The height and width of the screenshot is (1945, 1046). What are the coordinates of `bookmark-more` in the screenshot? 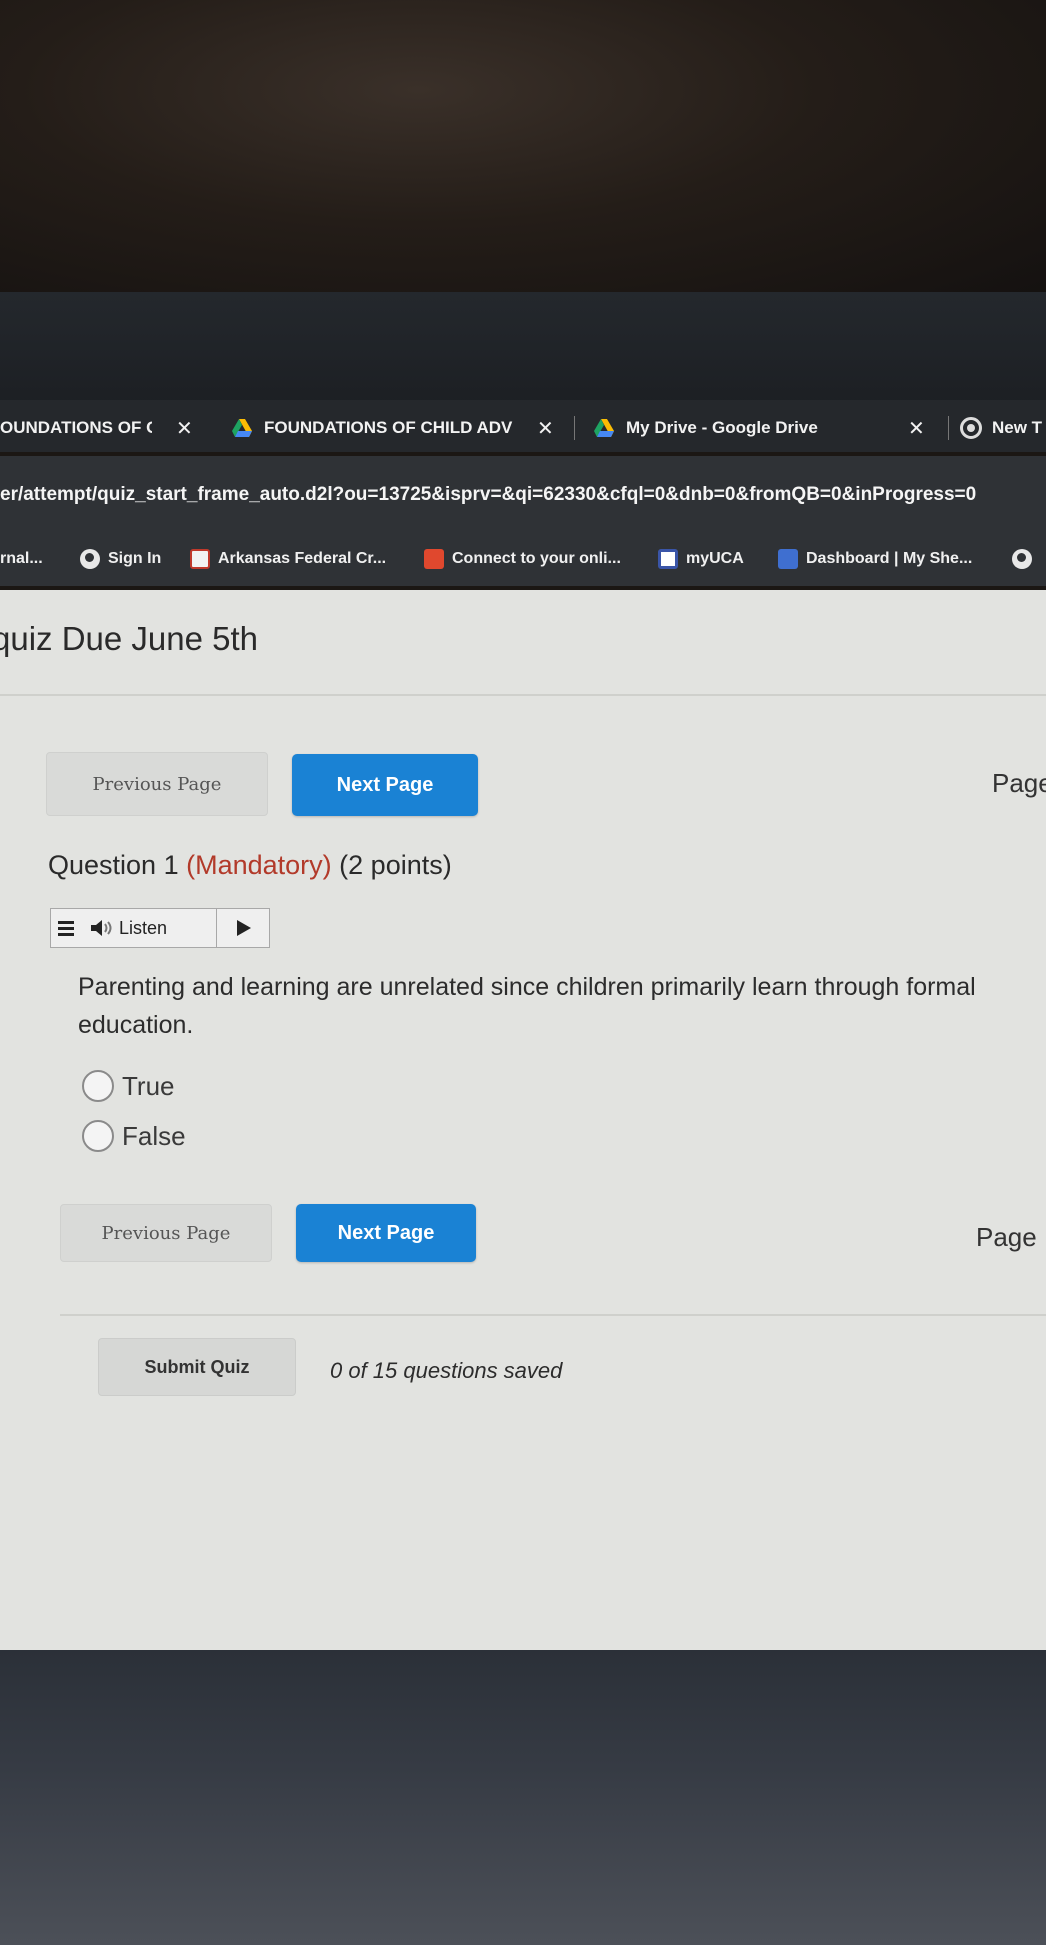 It's located at (1026, 559).